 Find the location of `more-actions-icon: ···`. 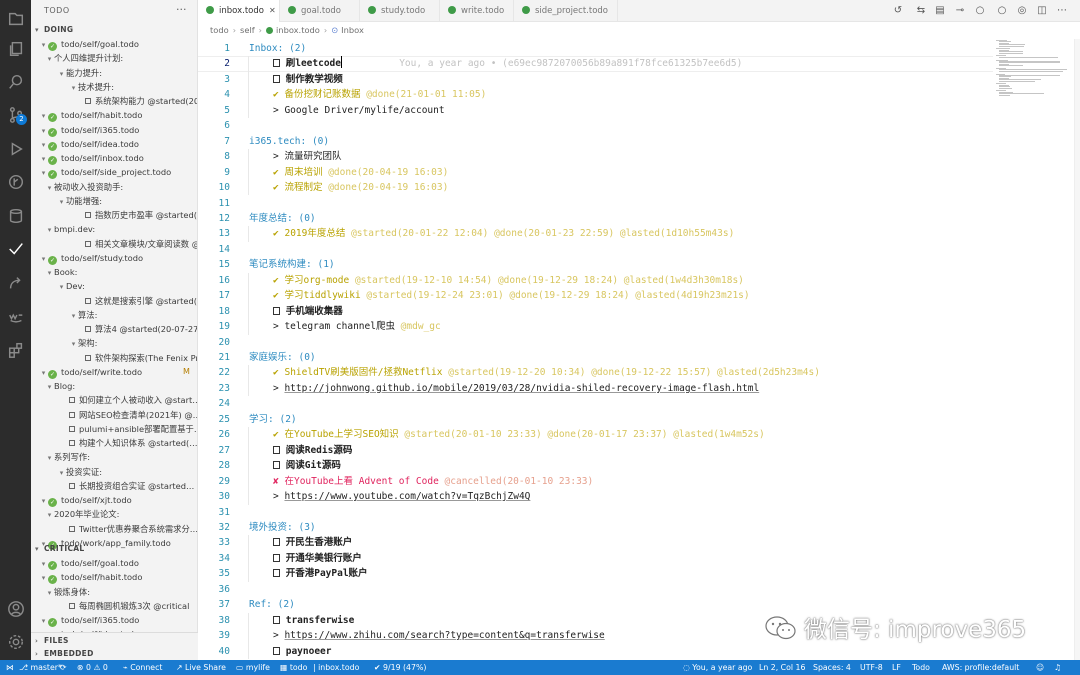

more-actions-icon: ··· is located at coordinates (181, 9).